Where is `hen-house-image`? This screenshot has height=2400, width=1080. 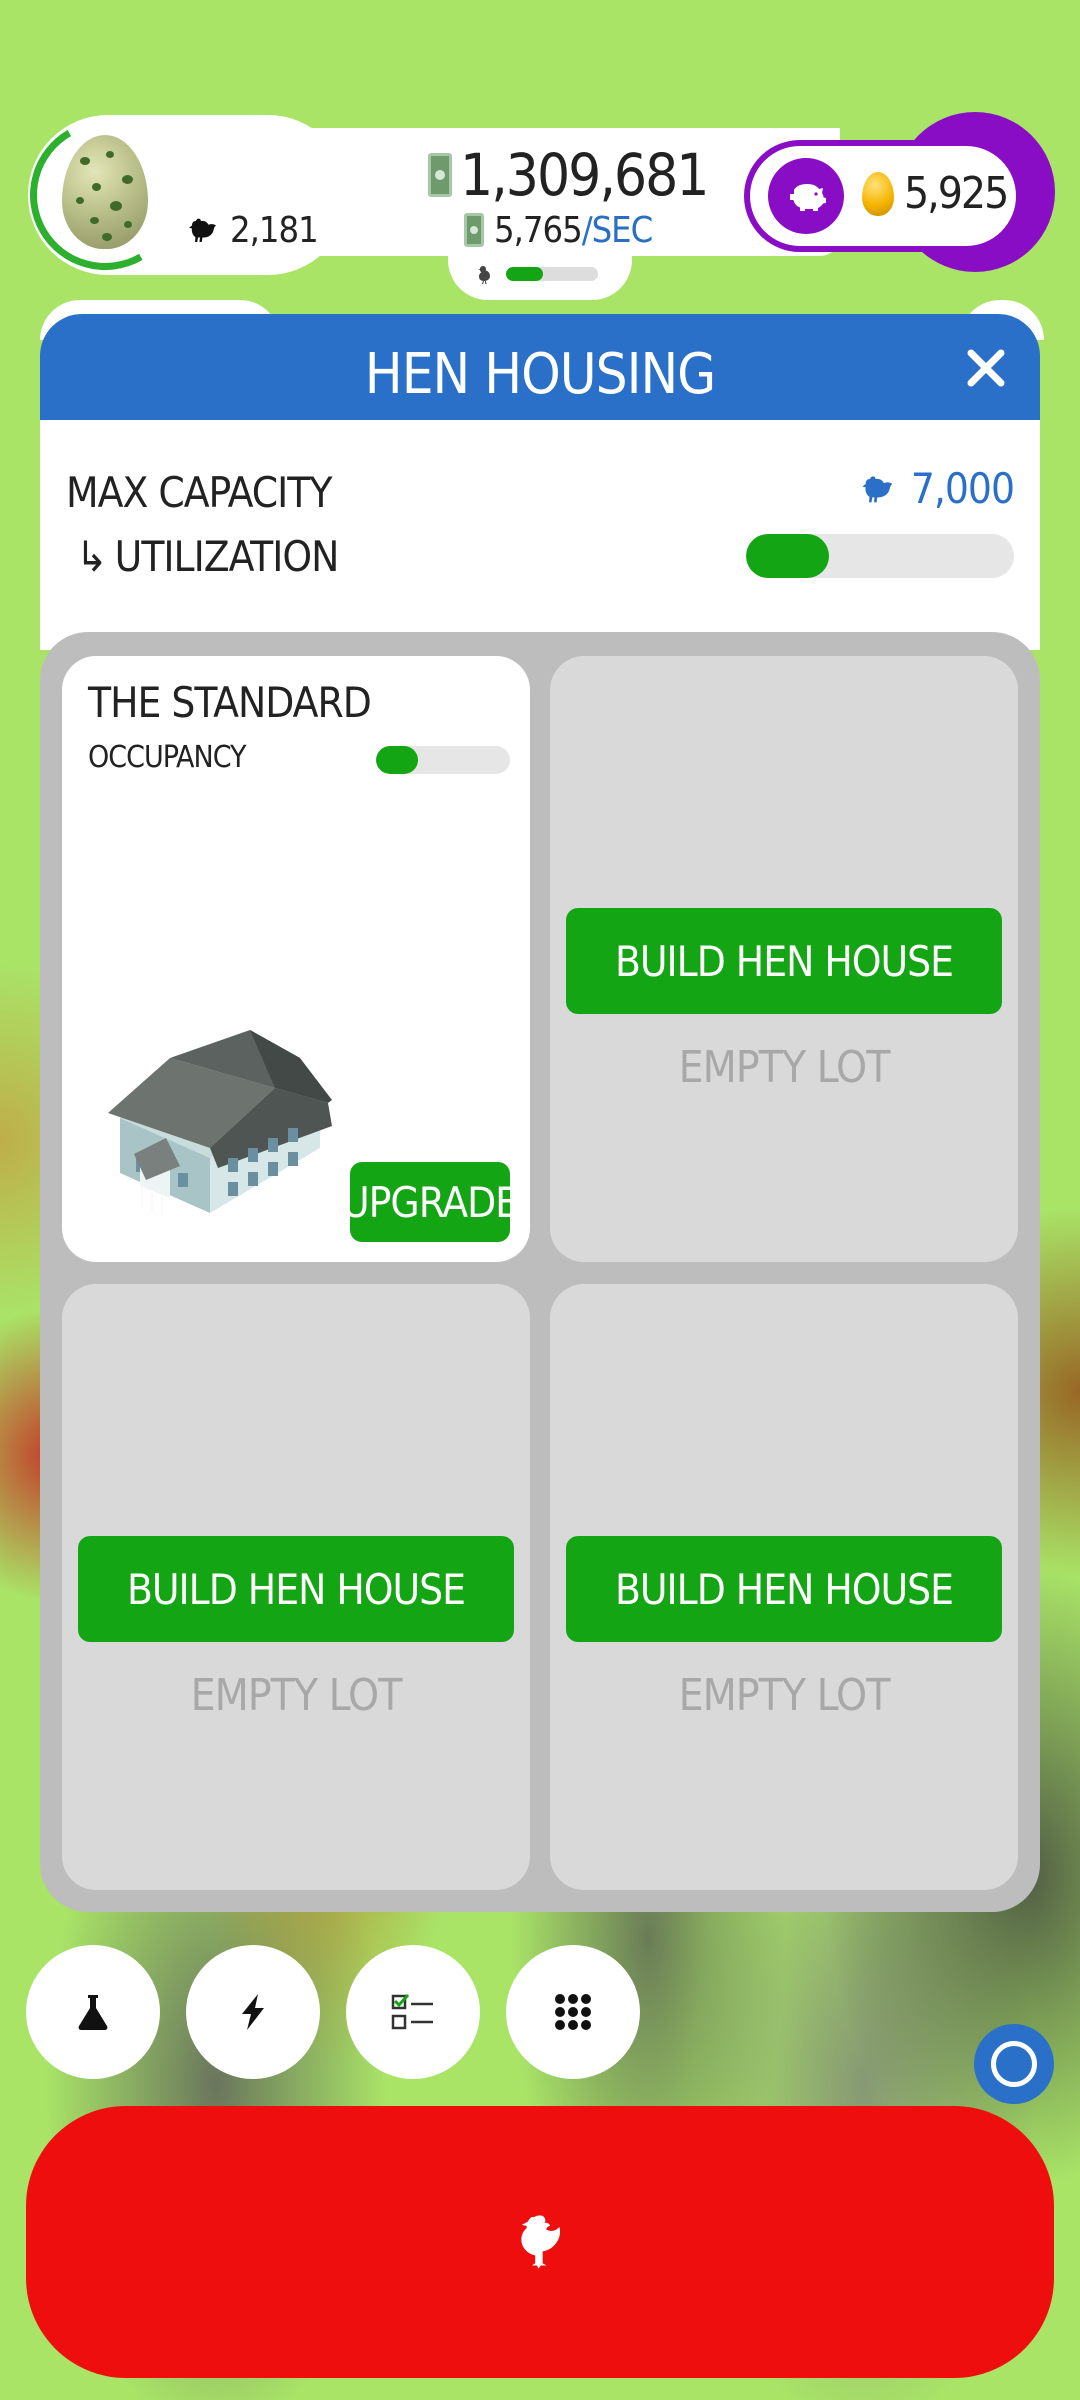
hen-house-image is located at coordinates (220, 1123).